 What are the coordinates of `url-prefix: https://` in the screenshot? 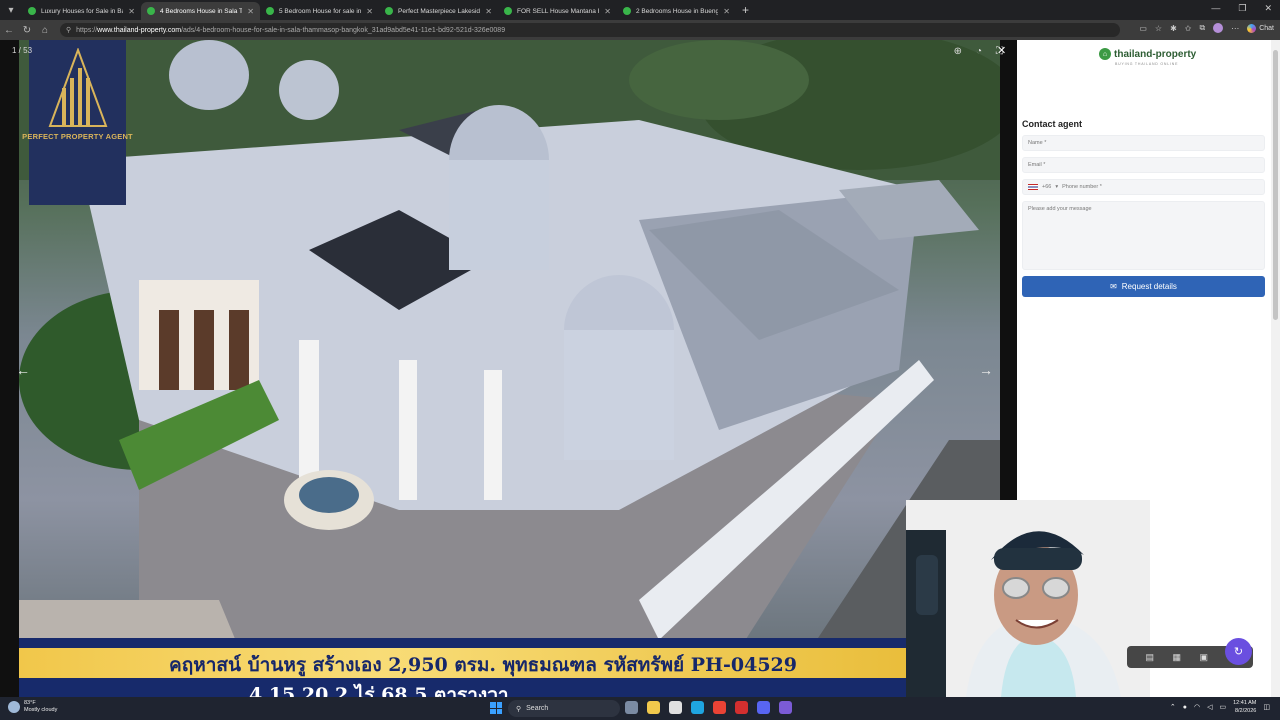 It's located at (87, 30).